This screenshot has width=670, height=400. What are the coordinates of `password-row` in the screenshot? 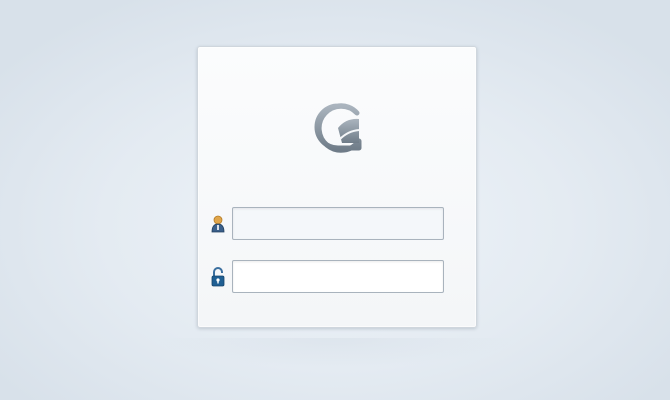 It's located at (327, 276).